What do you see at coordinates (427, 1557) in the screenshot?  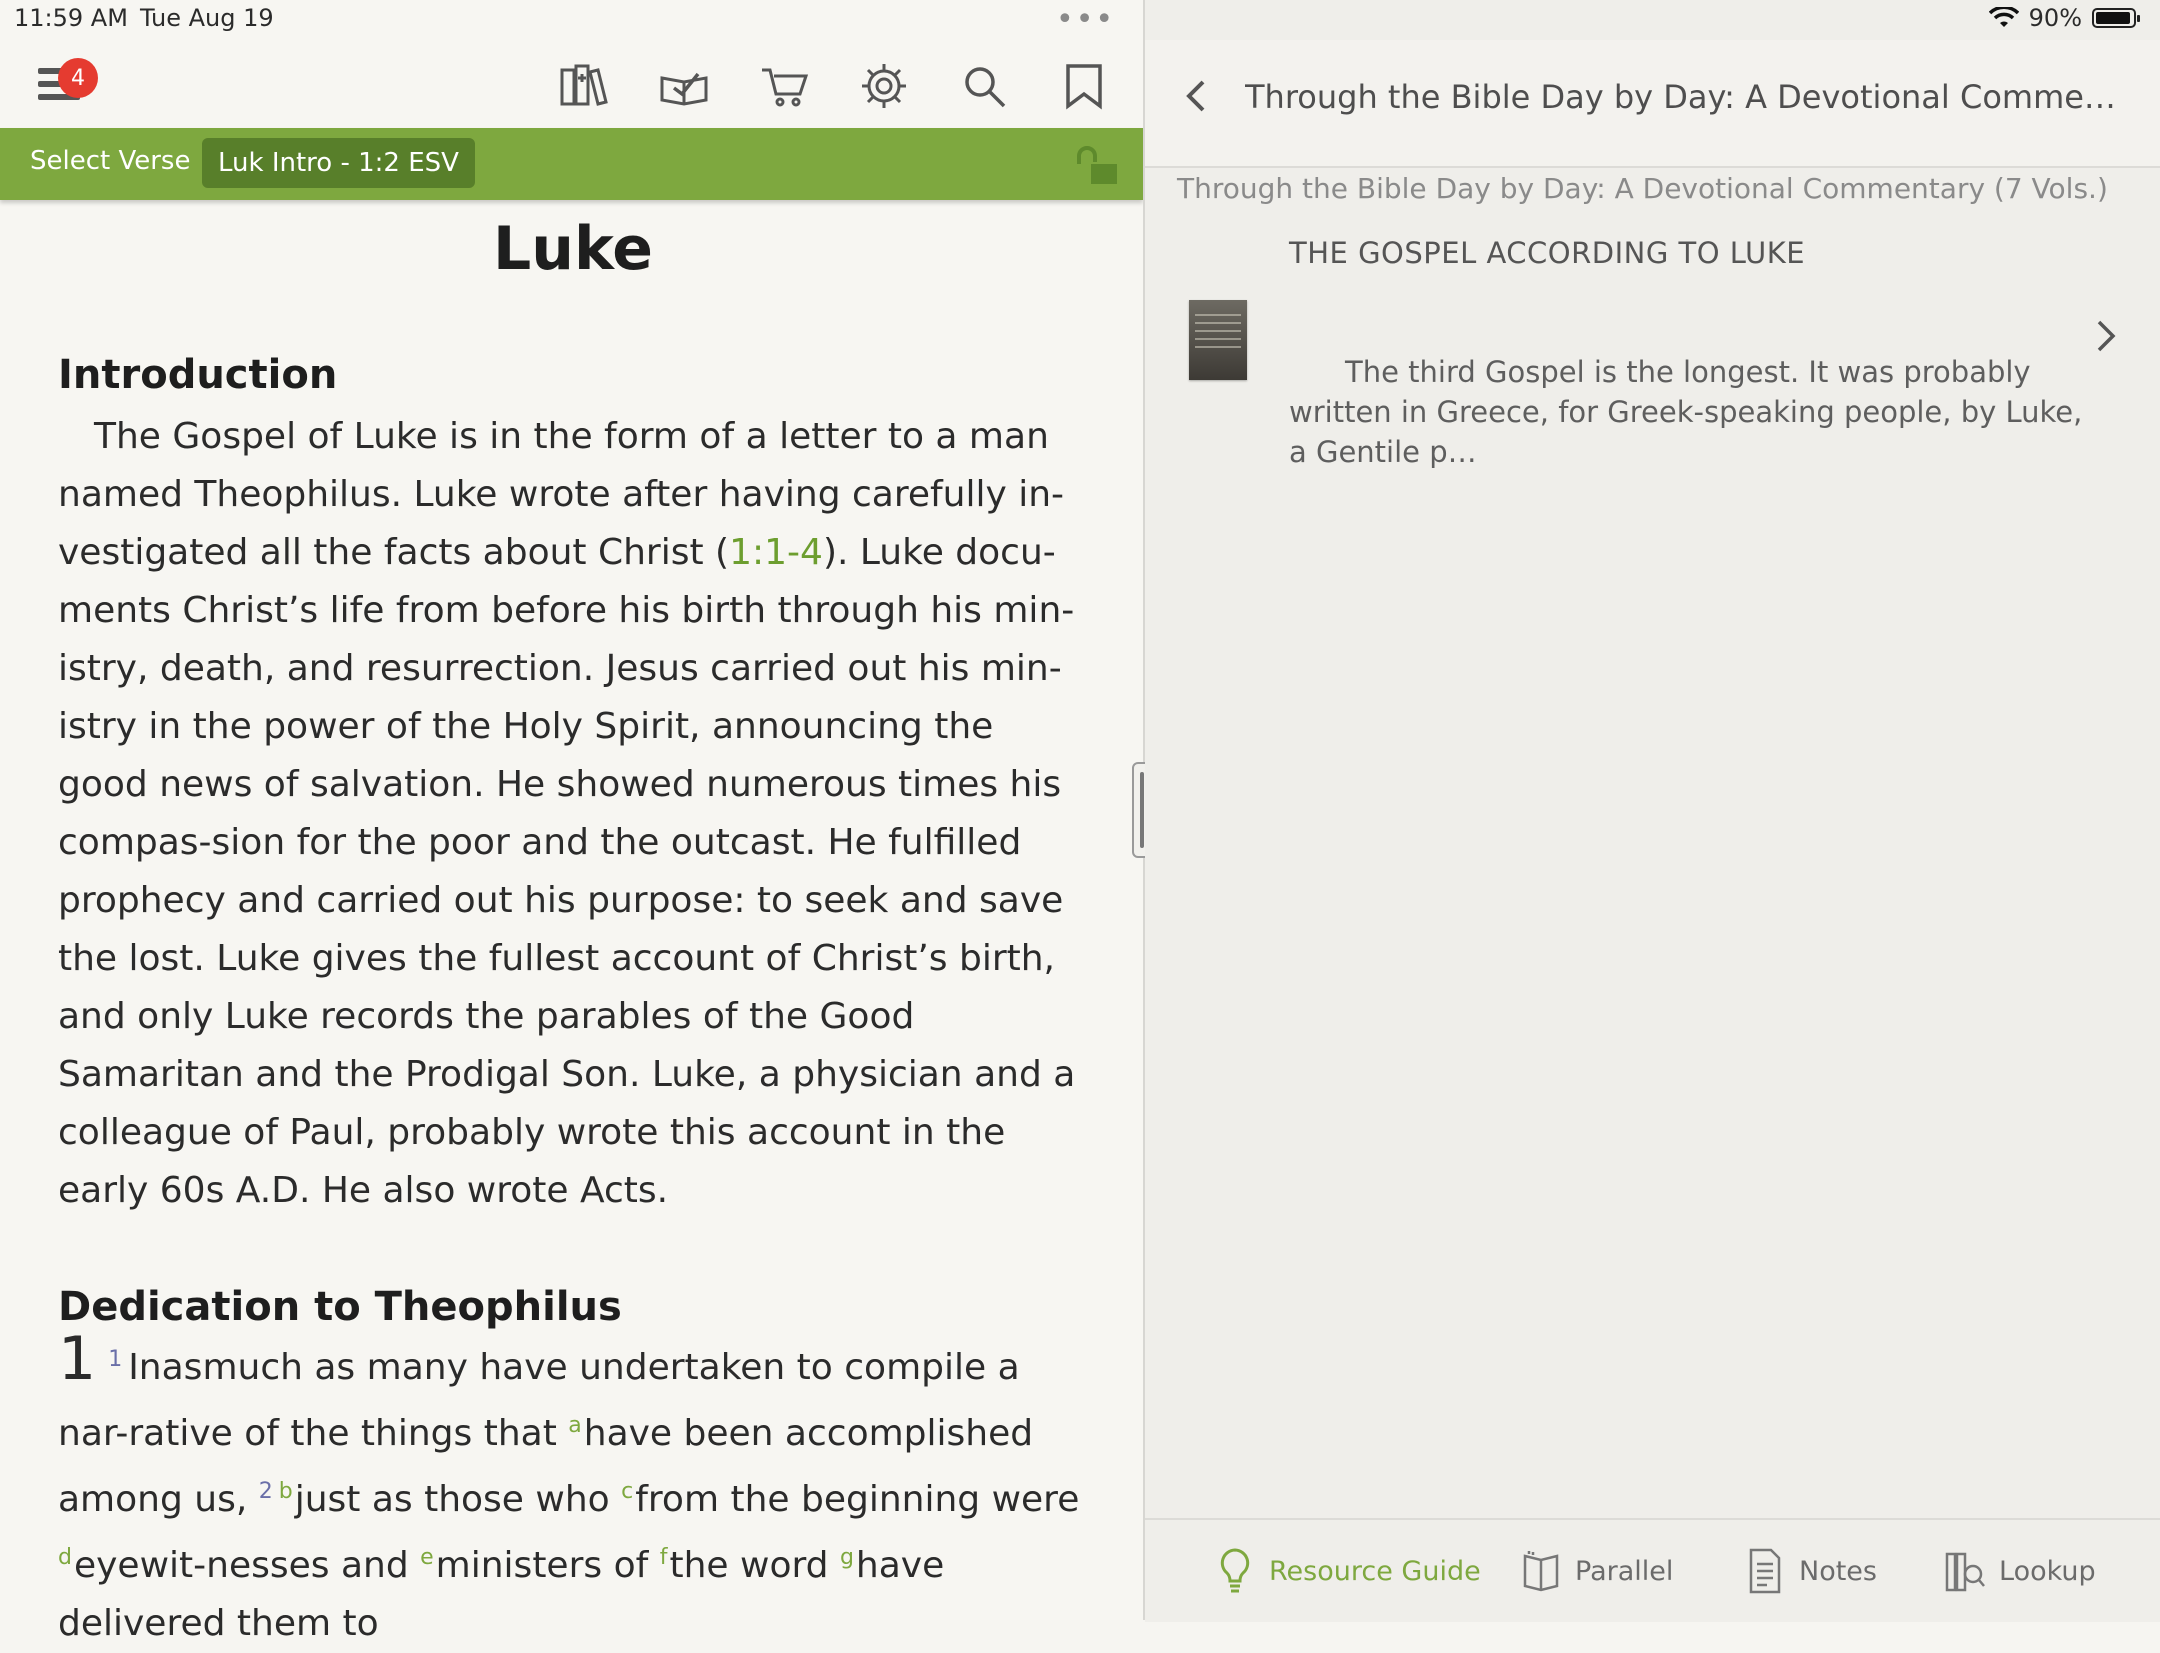 I see `footnote-e: e` at bounding box center [427, 1557].